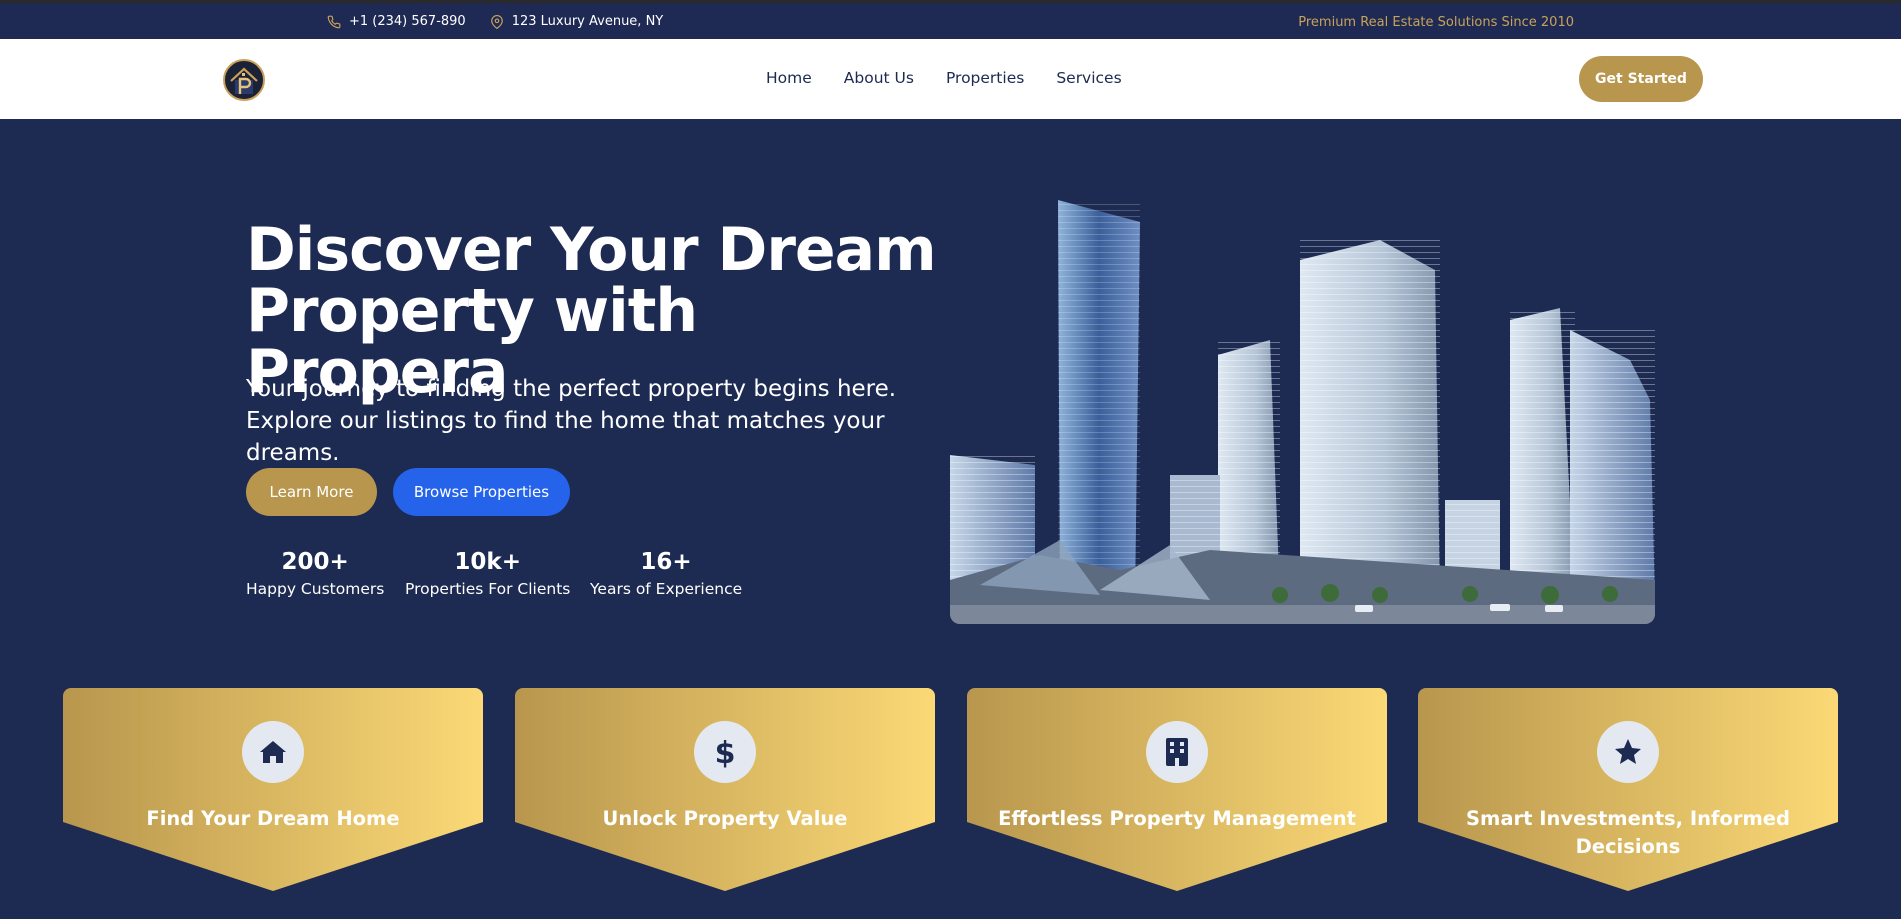 This screenshot has height=919, width=1901. I want to click on nav-item-home: Home, so click(789, 78).